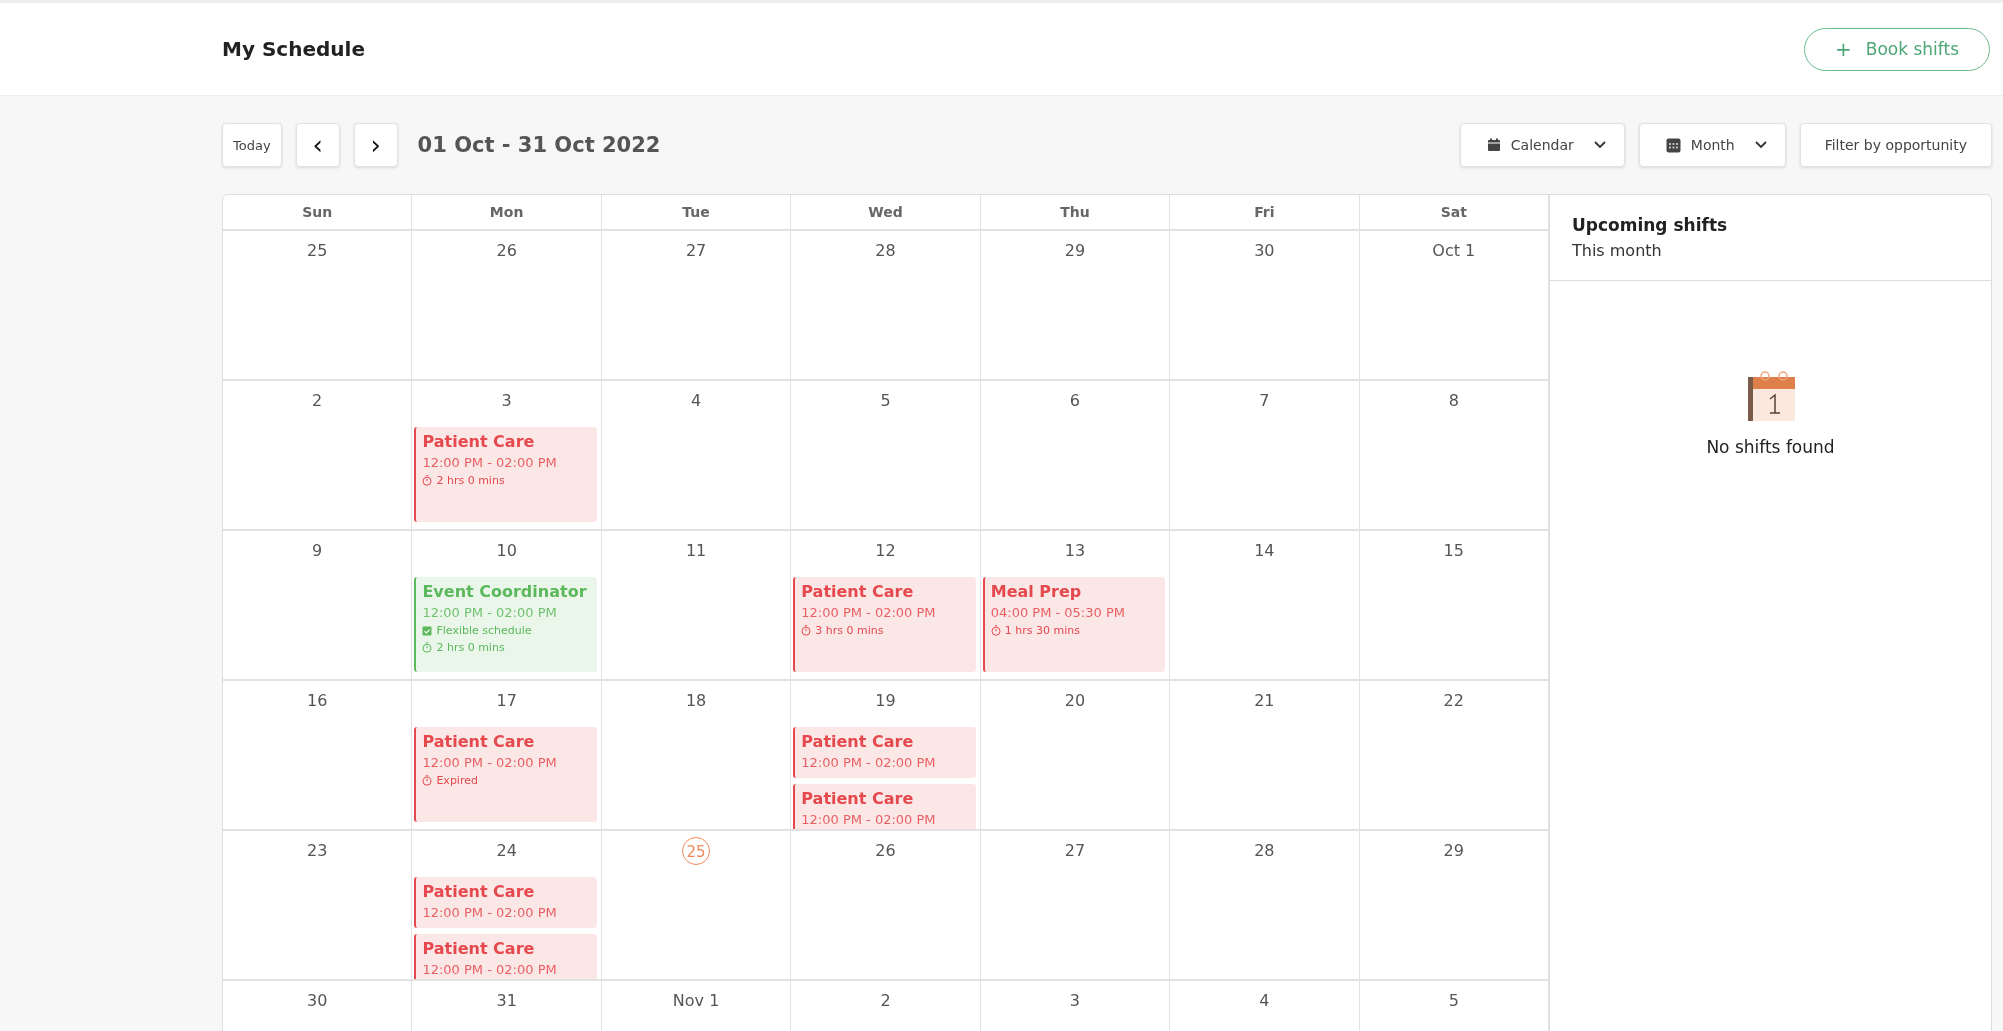  I want to click on shift-card: Event Coordinator 12:00 PM - 02:00 PM Flexible schedule 2 hrs 0 mins, so click(505, 624).